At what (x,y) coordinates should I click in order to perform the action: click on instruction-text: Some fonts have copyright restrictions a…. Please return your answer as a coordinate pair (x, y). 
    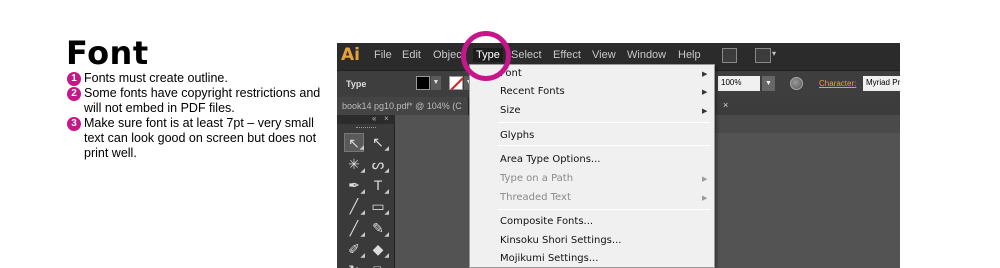
    Looking at the image, I should click on (202, 100).